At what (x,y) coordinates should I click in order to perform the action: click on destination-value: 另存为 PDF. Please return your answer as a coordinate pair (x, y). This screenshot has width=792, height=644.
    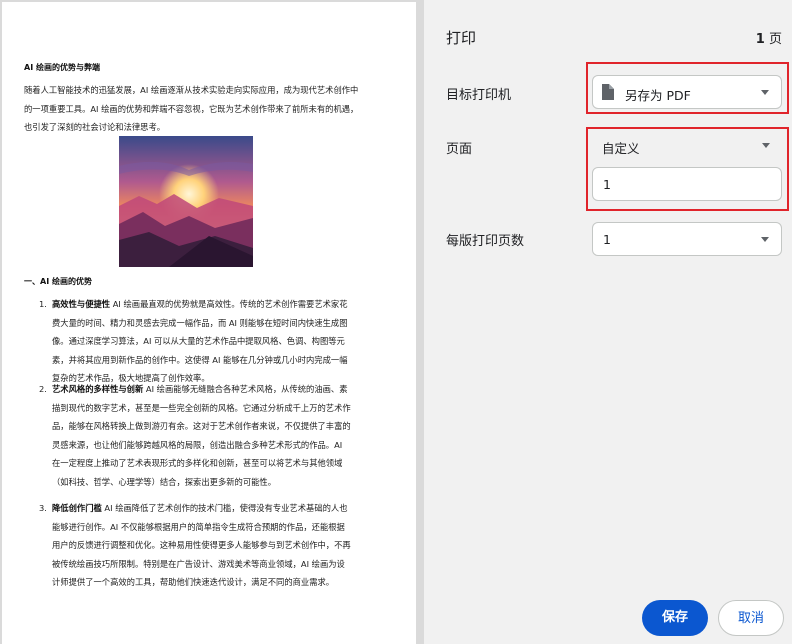
    Looking at the image, I should click on (658, 95).